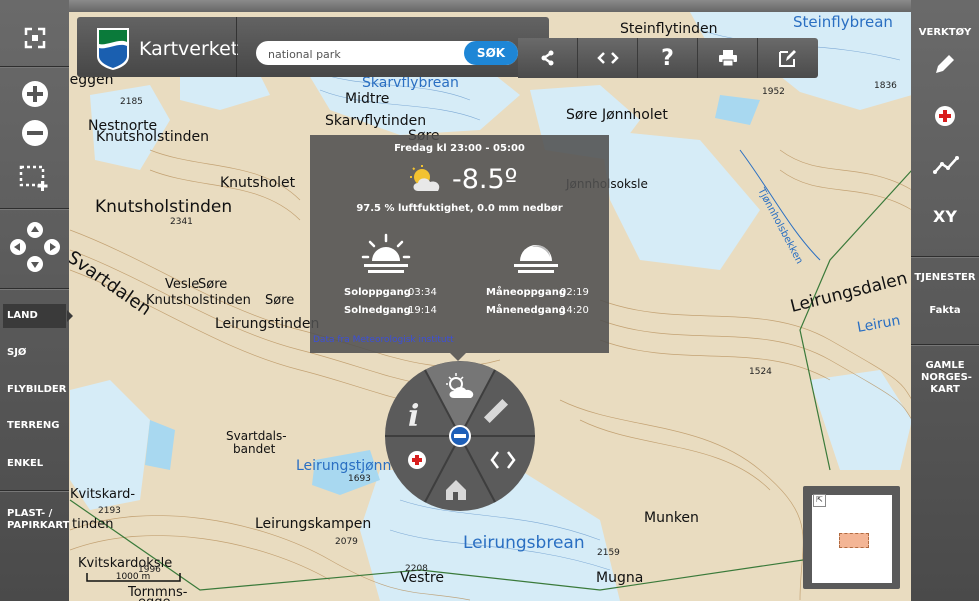 This screenshot has width=979, height=601. Describe the element at coordinates (945, 118) in the screenshot. I see `add-marker-button` at that location.